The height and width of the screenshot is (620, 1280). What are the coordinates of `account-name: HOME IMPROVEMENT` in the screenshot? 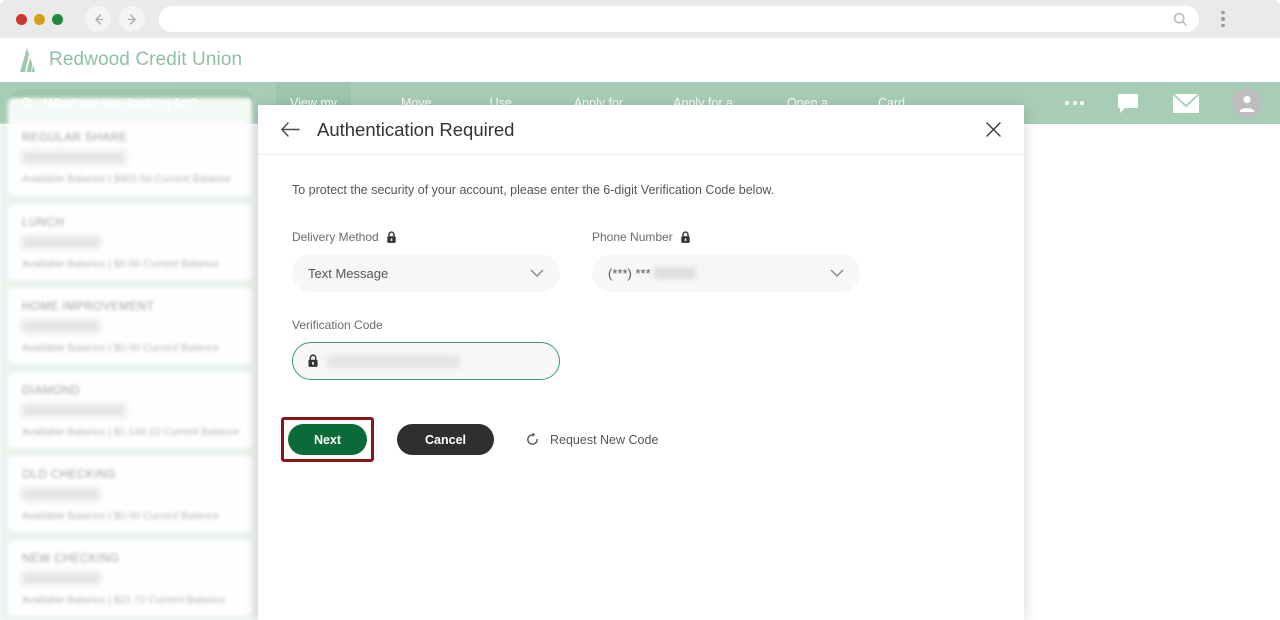 It's located at (88, 307).